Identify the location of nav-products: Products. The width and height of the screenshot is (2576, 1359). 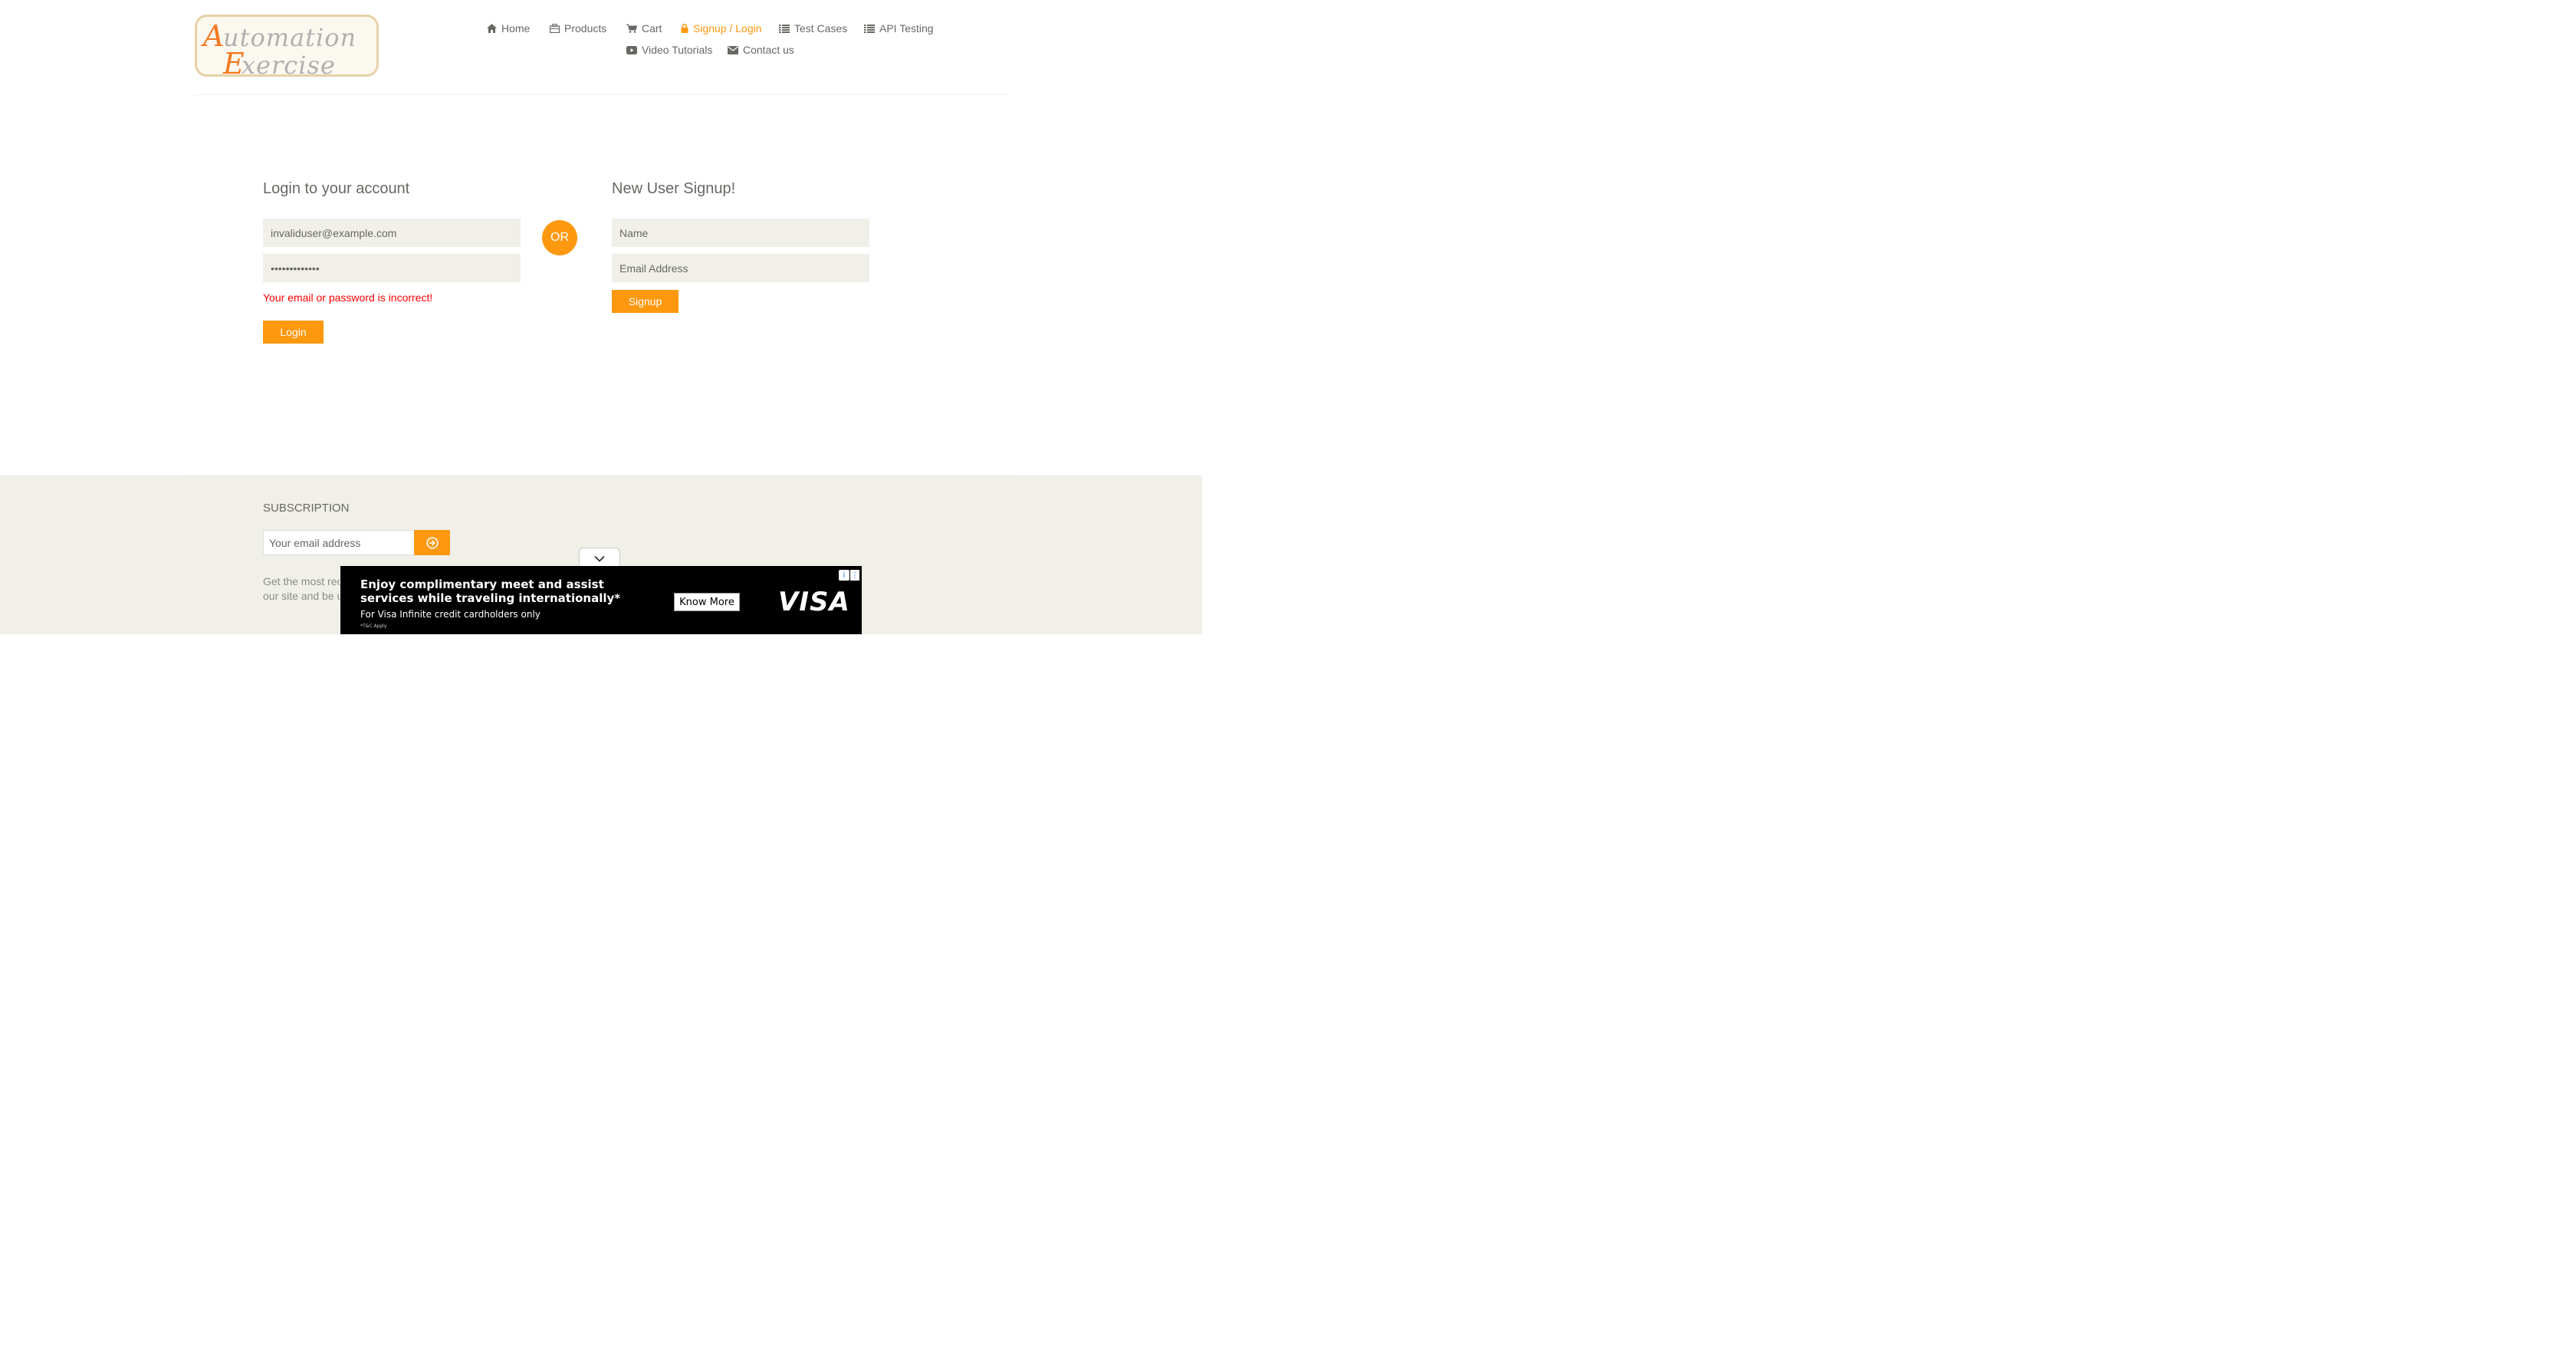
(578, 28).